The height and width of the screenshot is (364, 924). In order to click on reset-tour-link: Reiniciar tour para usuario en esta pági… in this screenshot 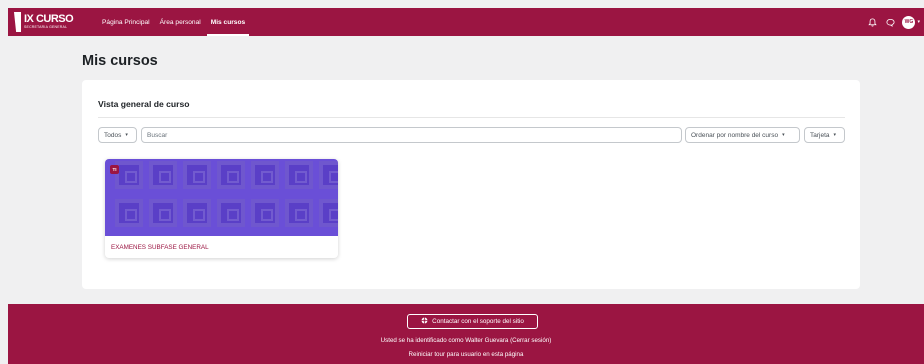, I will do `click(466, 354)`.